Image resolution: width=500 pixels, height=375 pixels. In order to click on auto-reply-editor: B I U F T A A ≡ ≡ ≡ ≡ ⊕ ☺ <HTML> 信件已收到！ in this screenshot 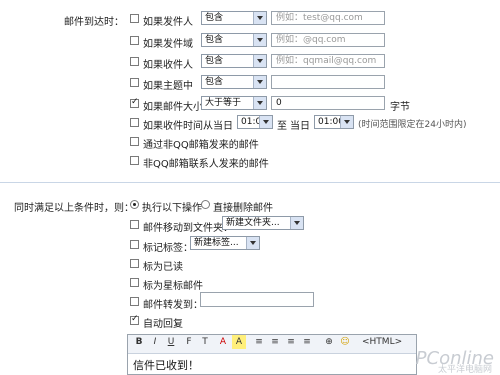, I will do `click(272, 354)`.